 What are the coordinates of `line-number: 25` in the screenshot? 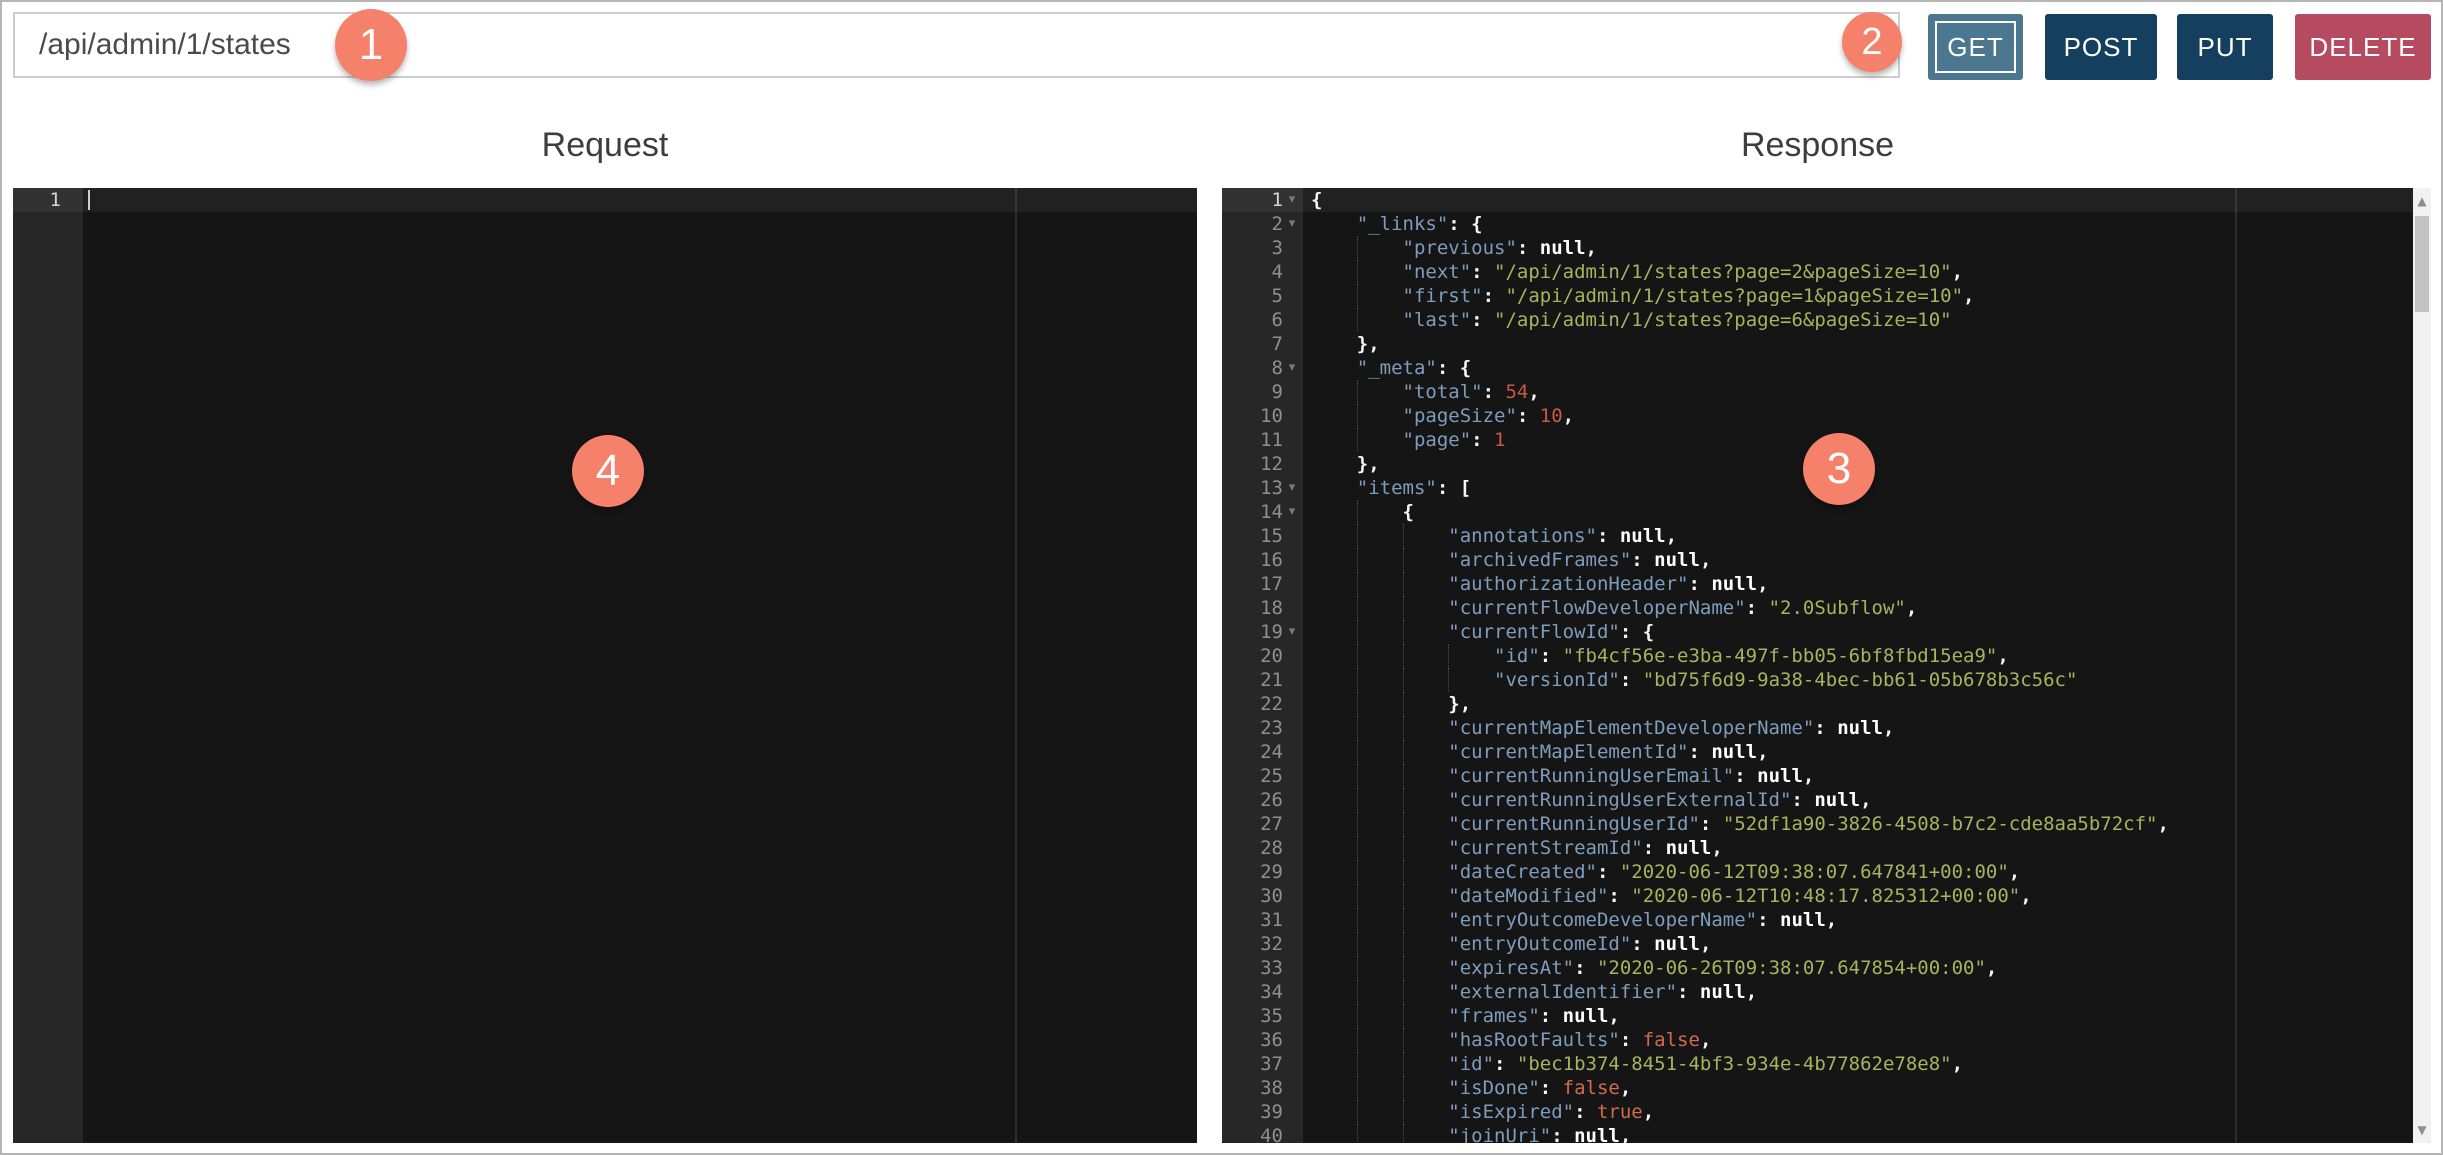 It's located at (1271, 776).